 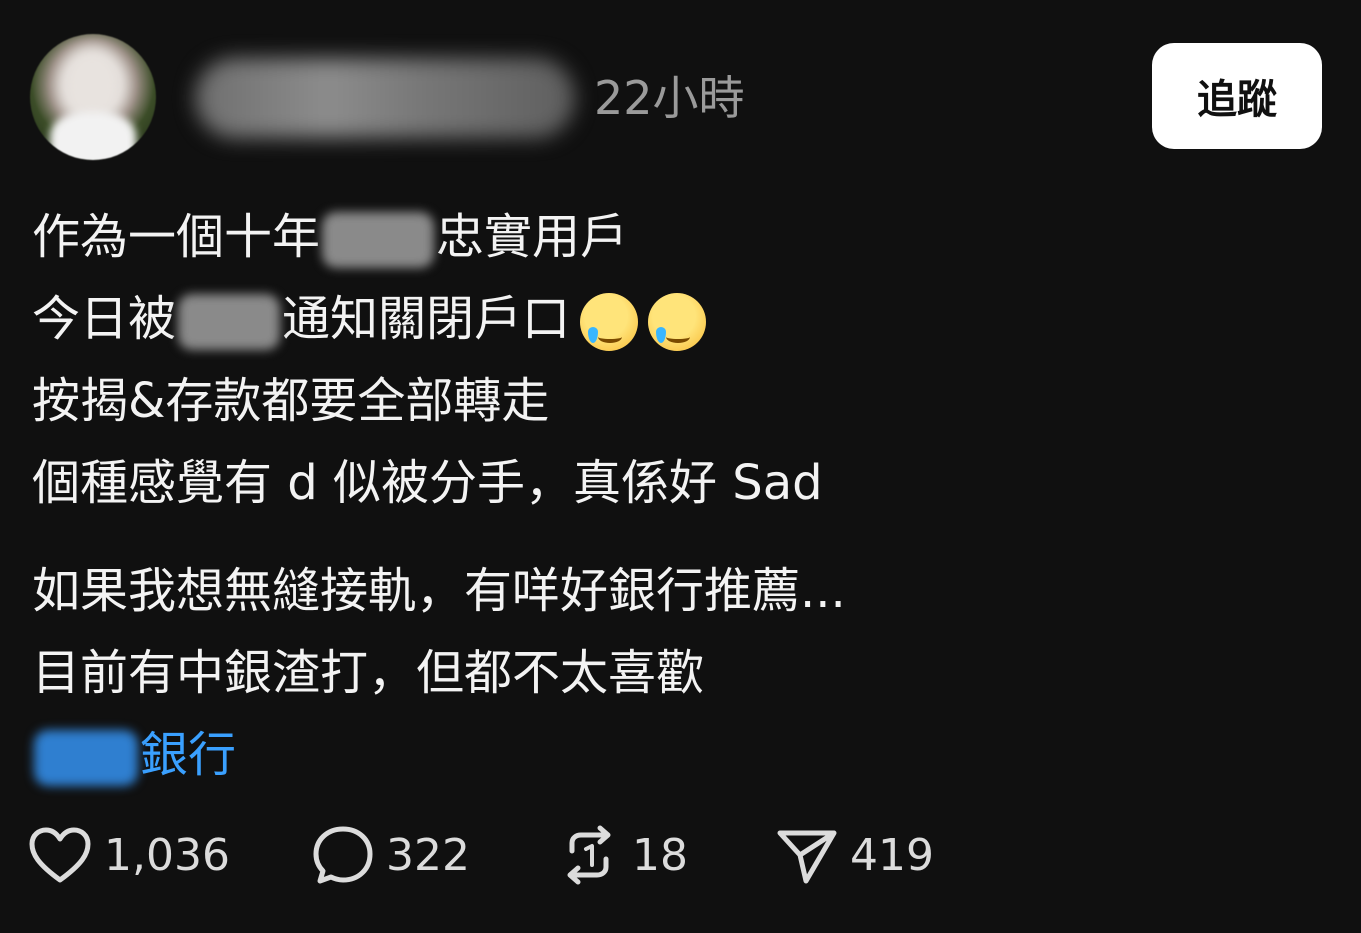 I want to click on comment-count: 322, so click(x=428, y=855).